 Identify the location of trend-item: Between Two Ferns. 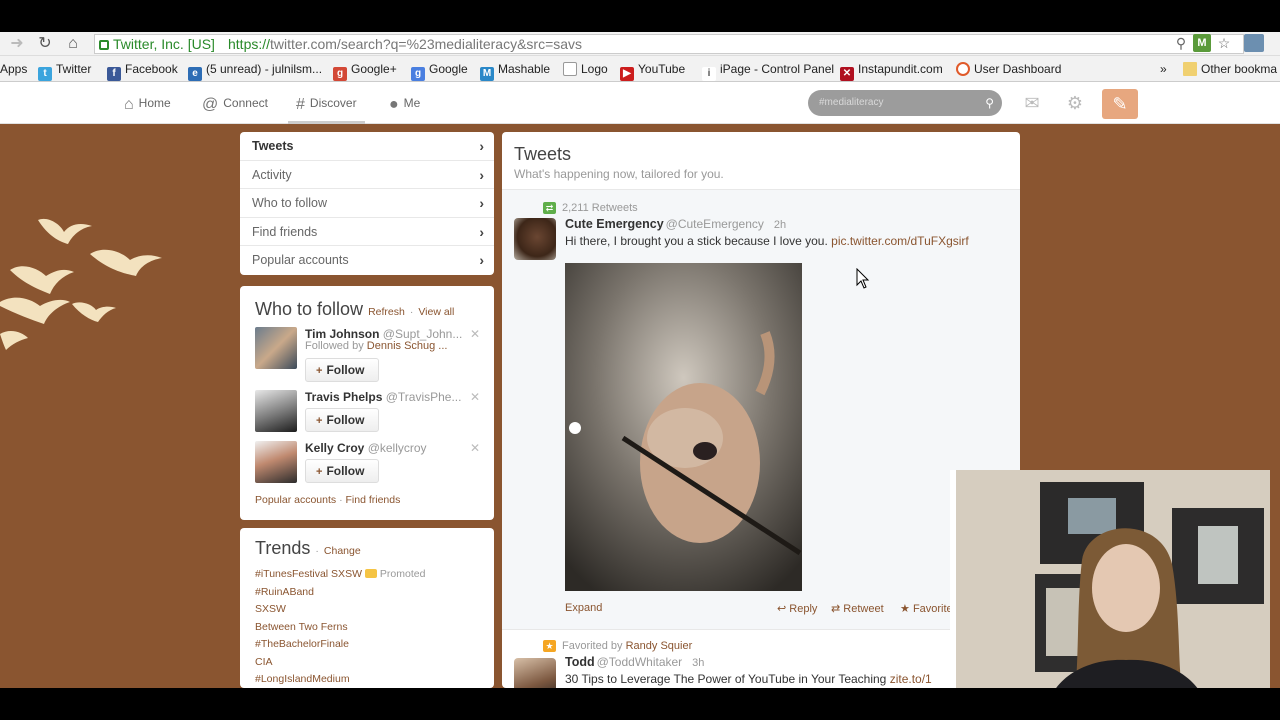
(301, 627).